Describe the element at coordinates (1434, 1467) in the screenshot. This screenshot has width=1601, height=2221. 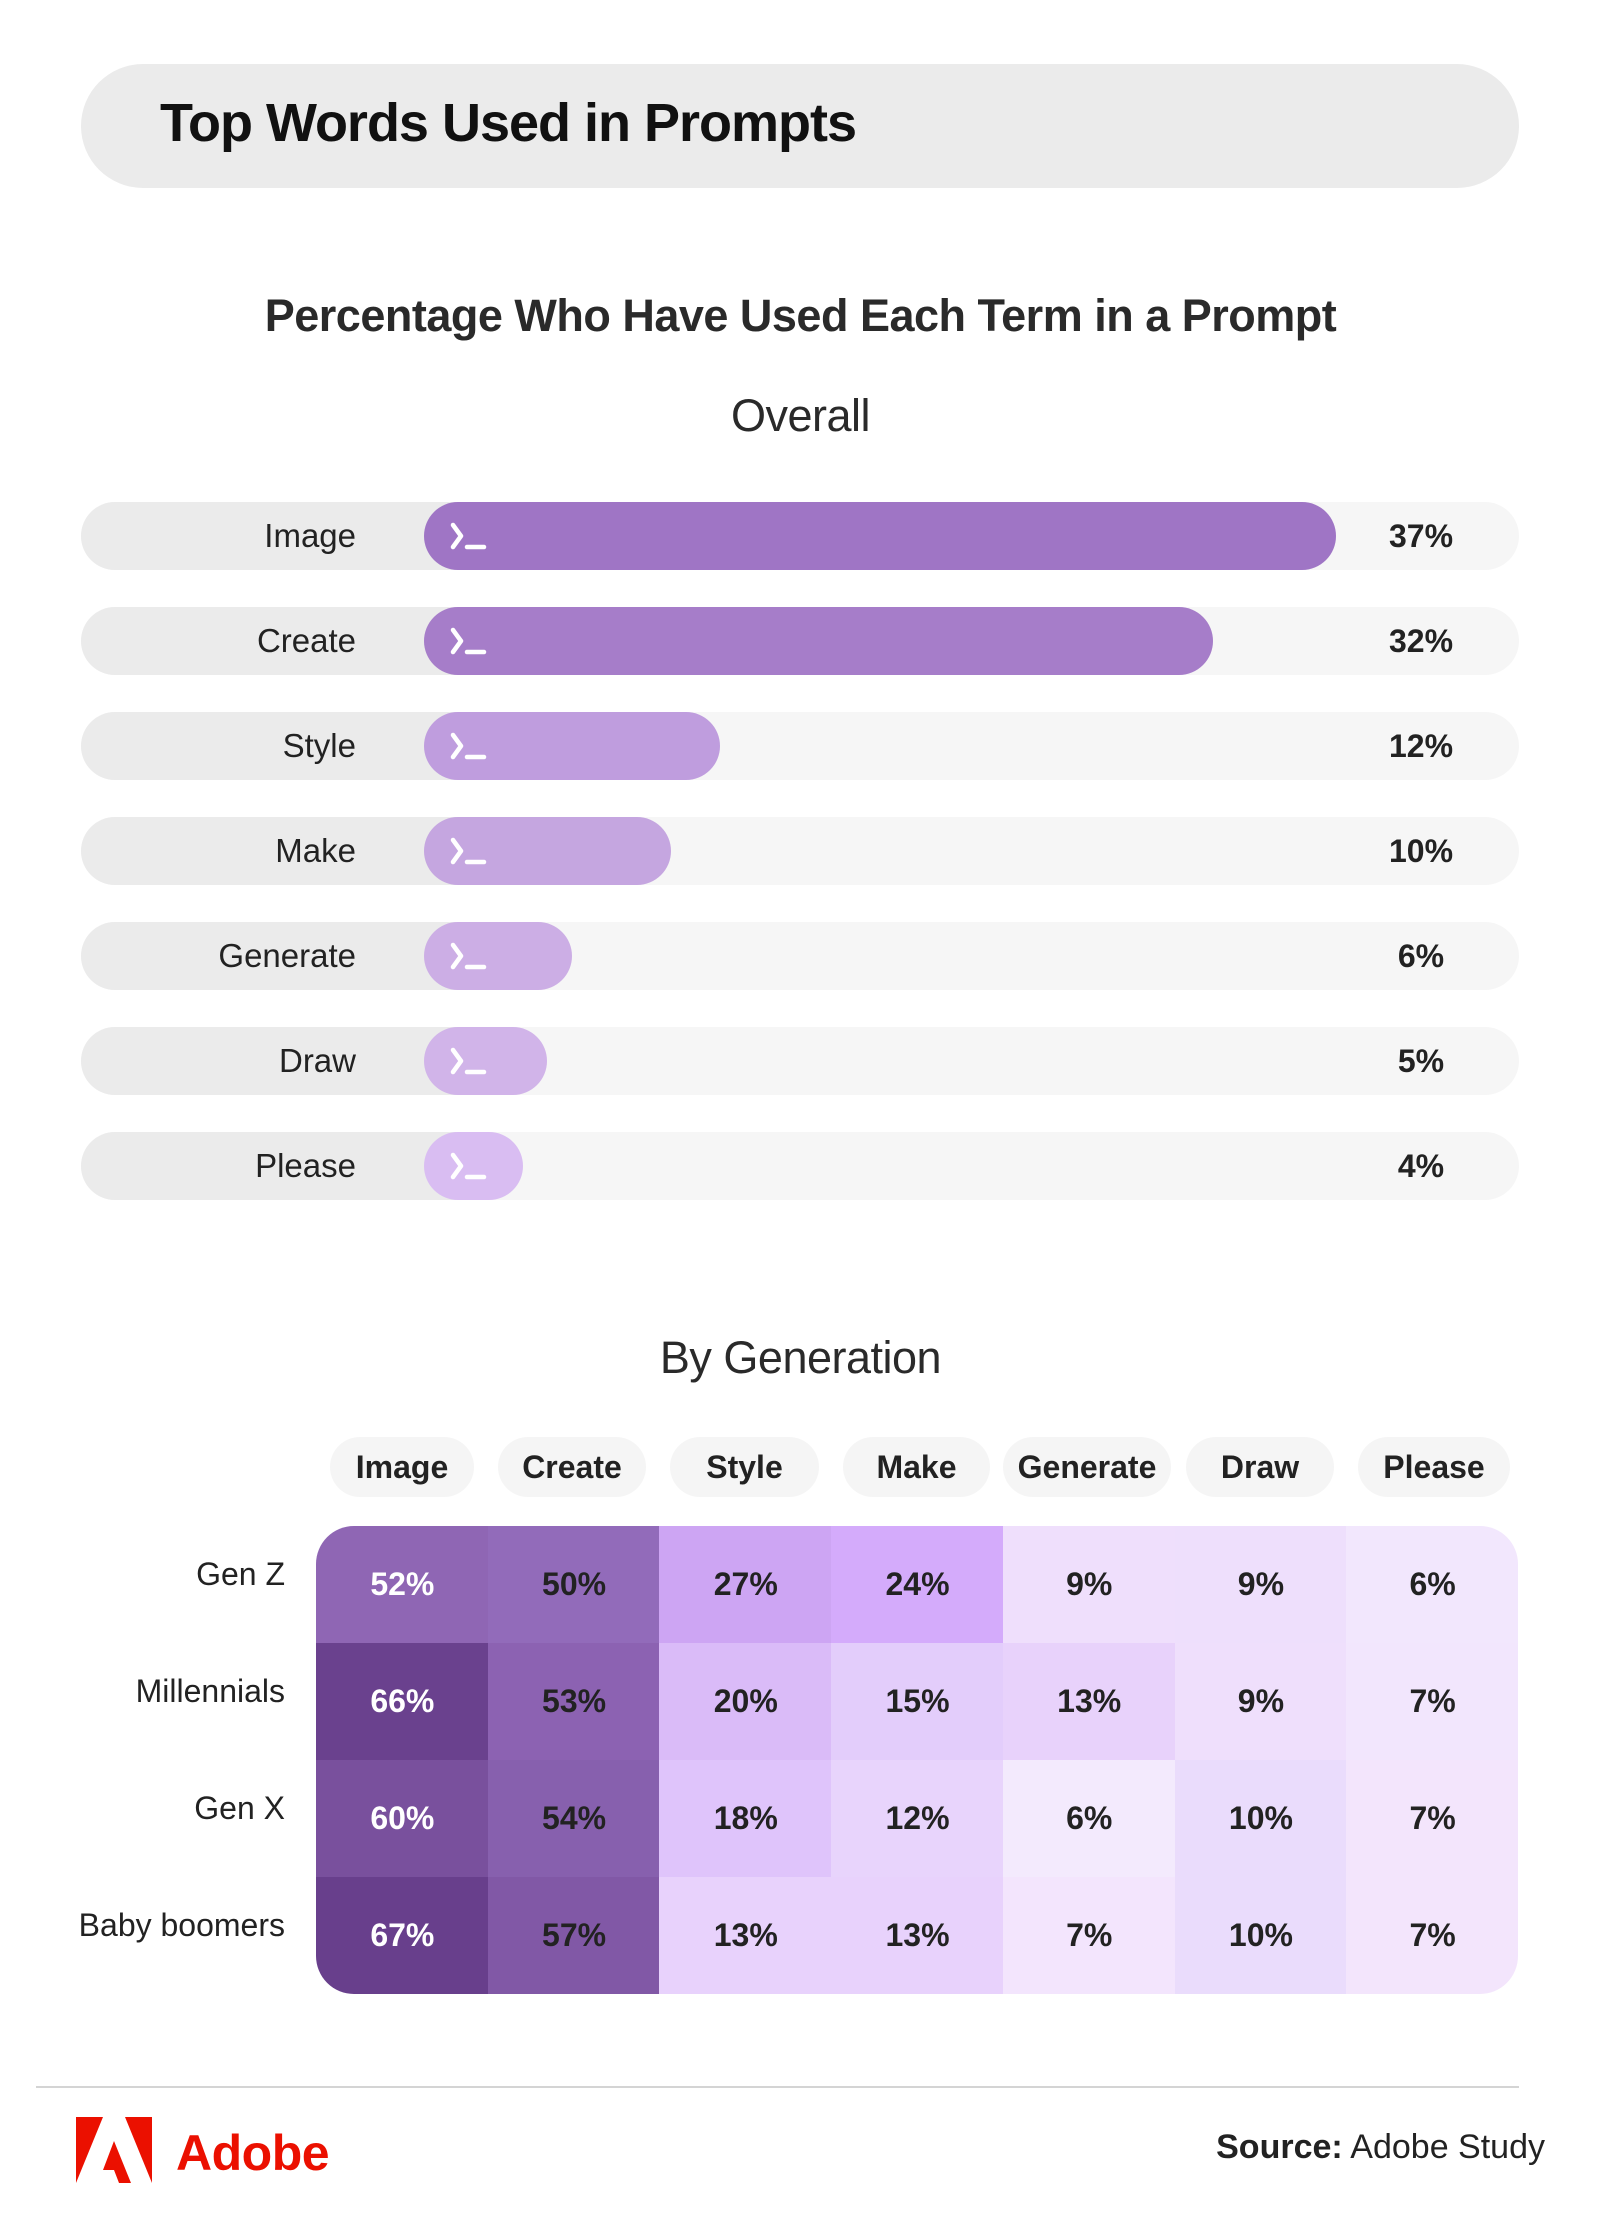
I see `heatmap-column-header: Please` at that location.